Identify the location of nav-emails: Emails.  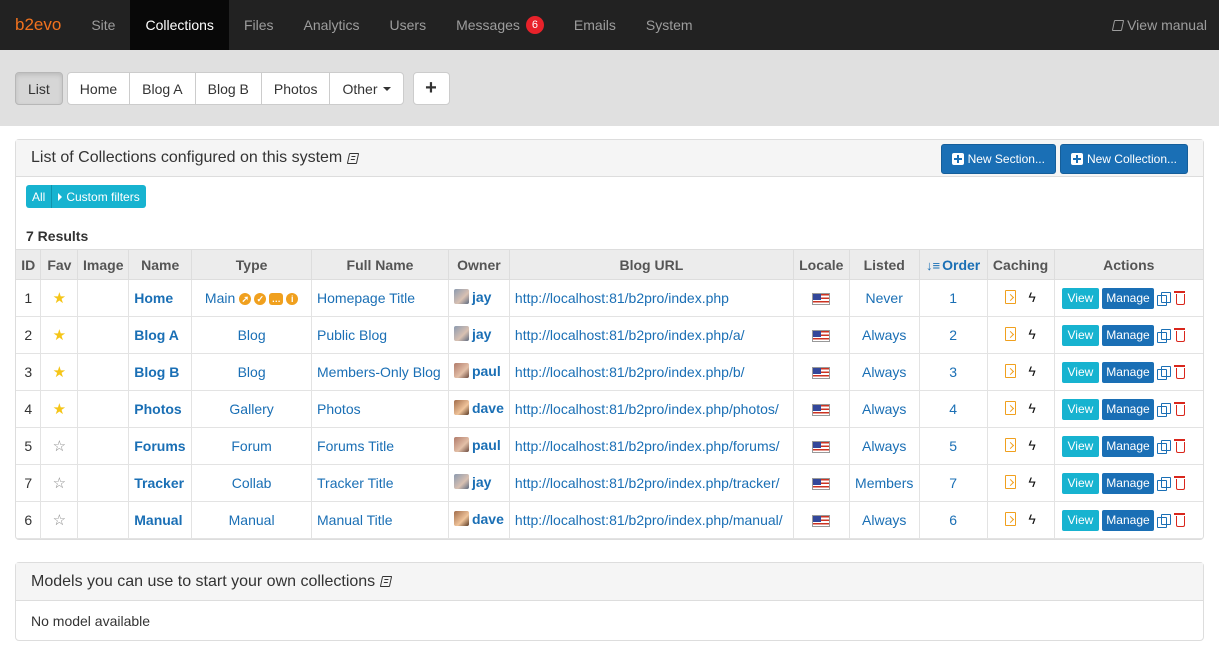
(595, 25).